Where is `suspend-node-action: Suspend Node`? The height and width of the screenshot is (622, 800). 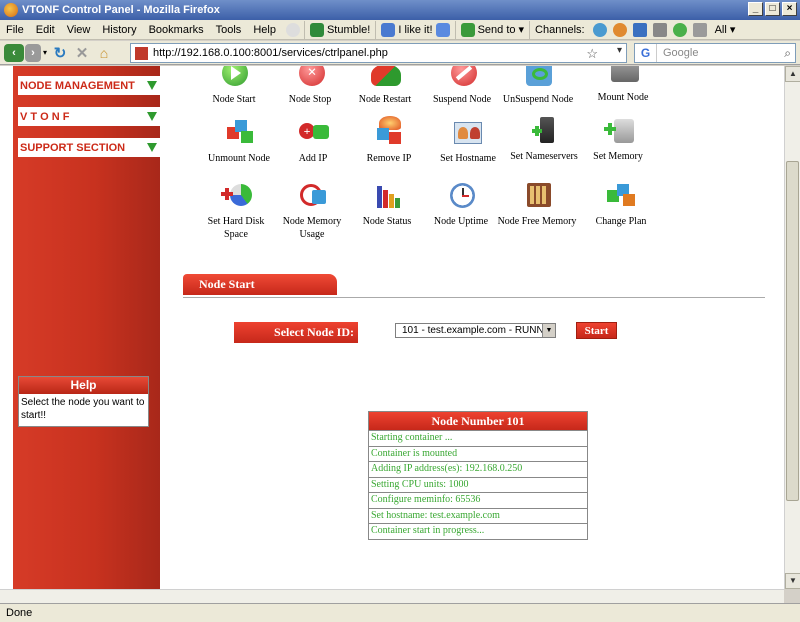 suspend-node-action: Suspend Node is located at coordinates (462, 86).